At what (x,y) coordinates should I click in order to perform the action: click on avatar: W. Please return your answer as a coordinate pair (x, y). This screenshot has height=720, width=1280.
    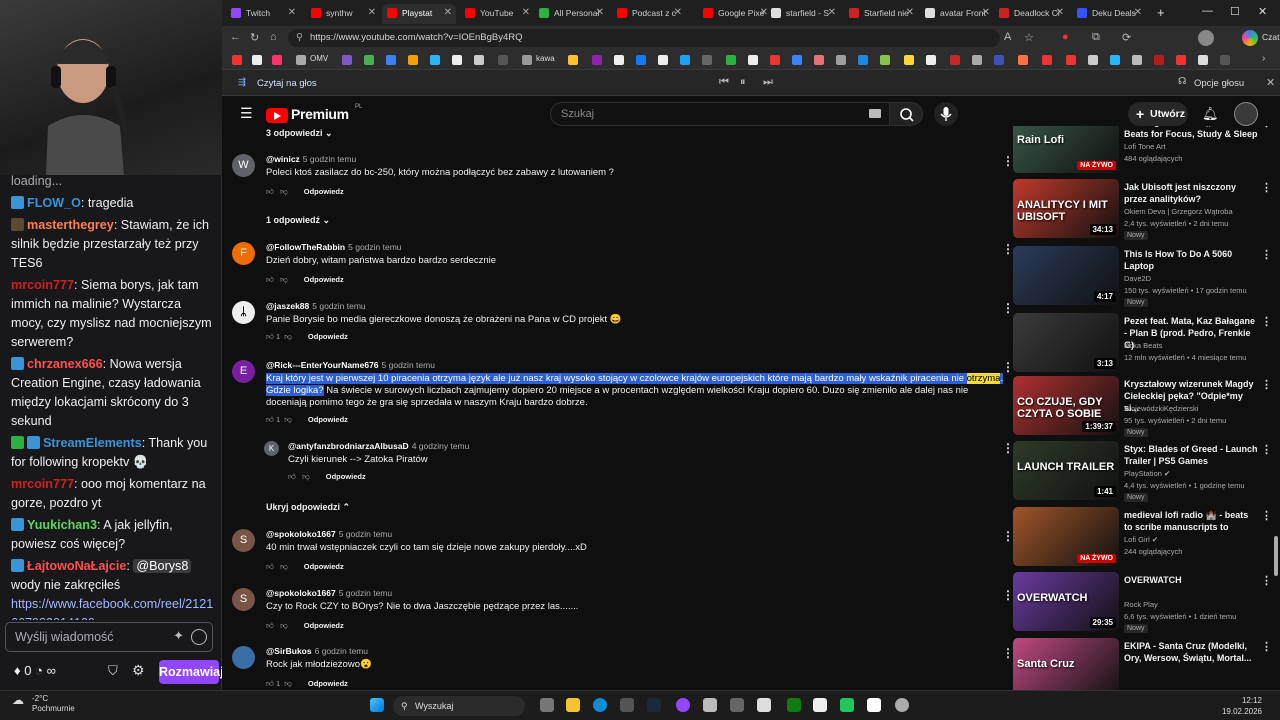
    Looking at the image, I should click on (243, 165).